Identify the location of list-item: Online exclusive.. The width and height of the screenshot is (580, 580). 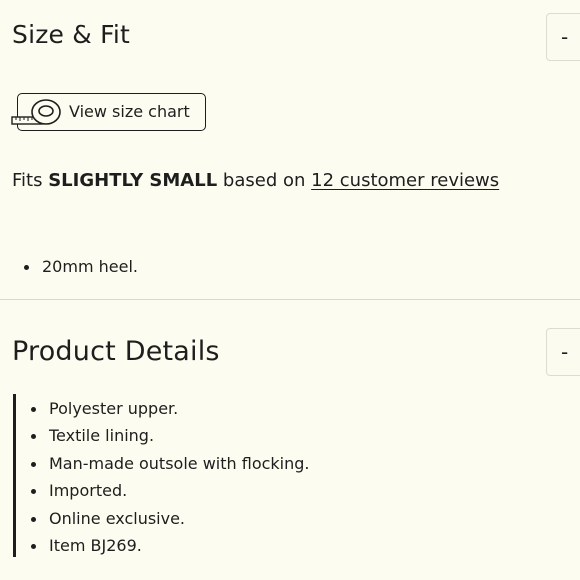
(170, 518).